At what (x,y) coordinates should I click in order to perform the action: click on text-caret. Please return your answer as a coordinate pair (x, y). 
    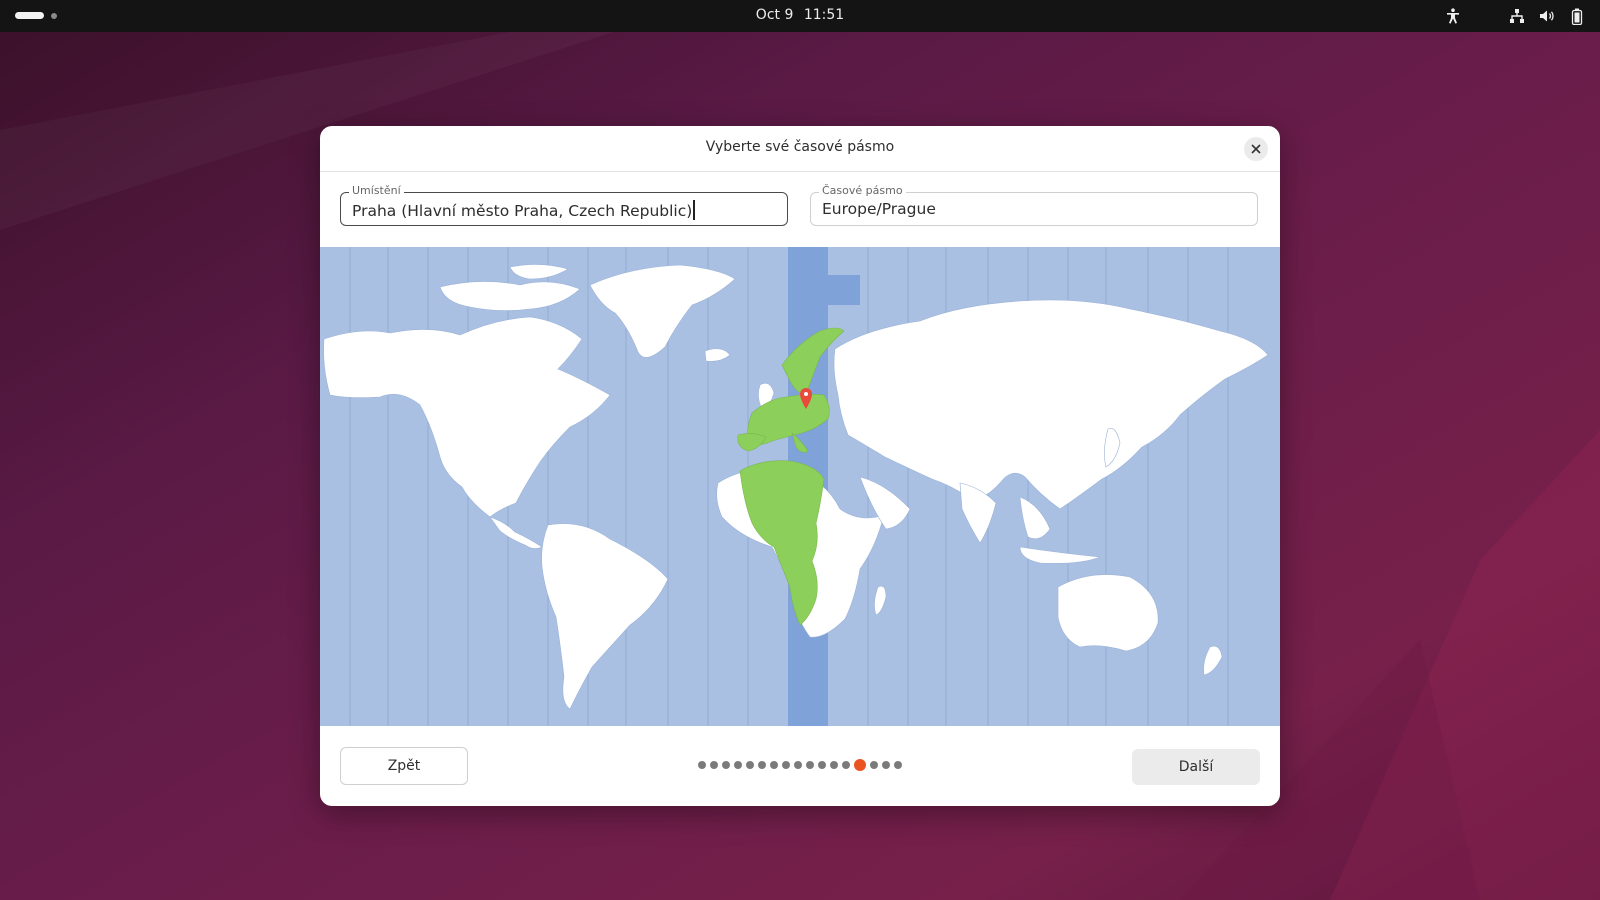
    Looking at the image, I should click on (694, 210).